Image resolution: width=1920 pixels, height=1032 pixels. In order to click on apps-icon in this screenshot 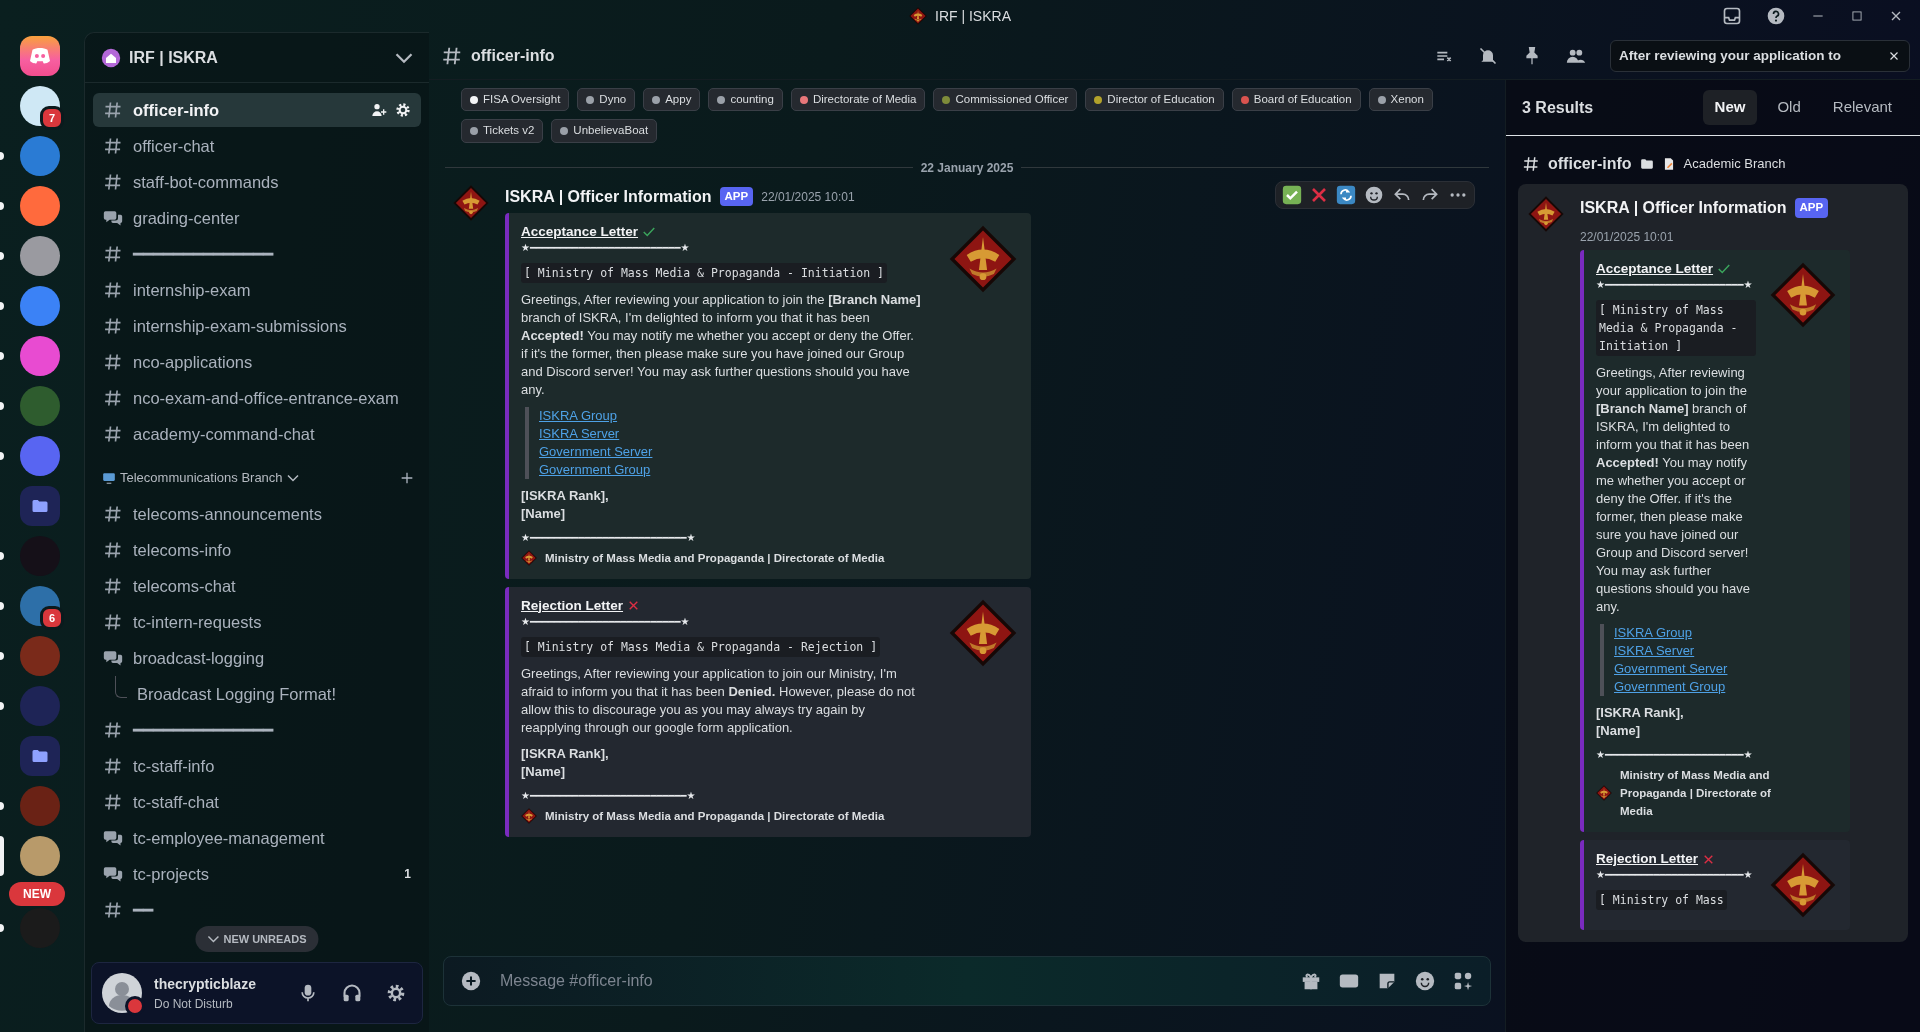, I will do `click(1463, 981)`.